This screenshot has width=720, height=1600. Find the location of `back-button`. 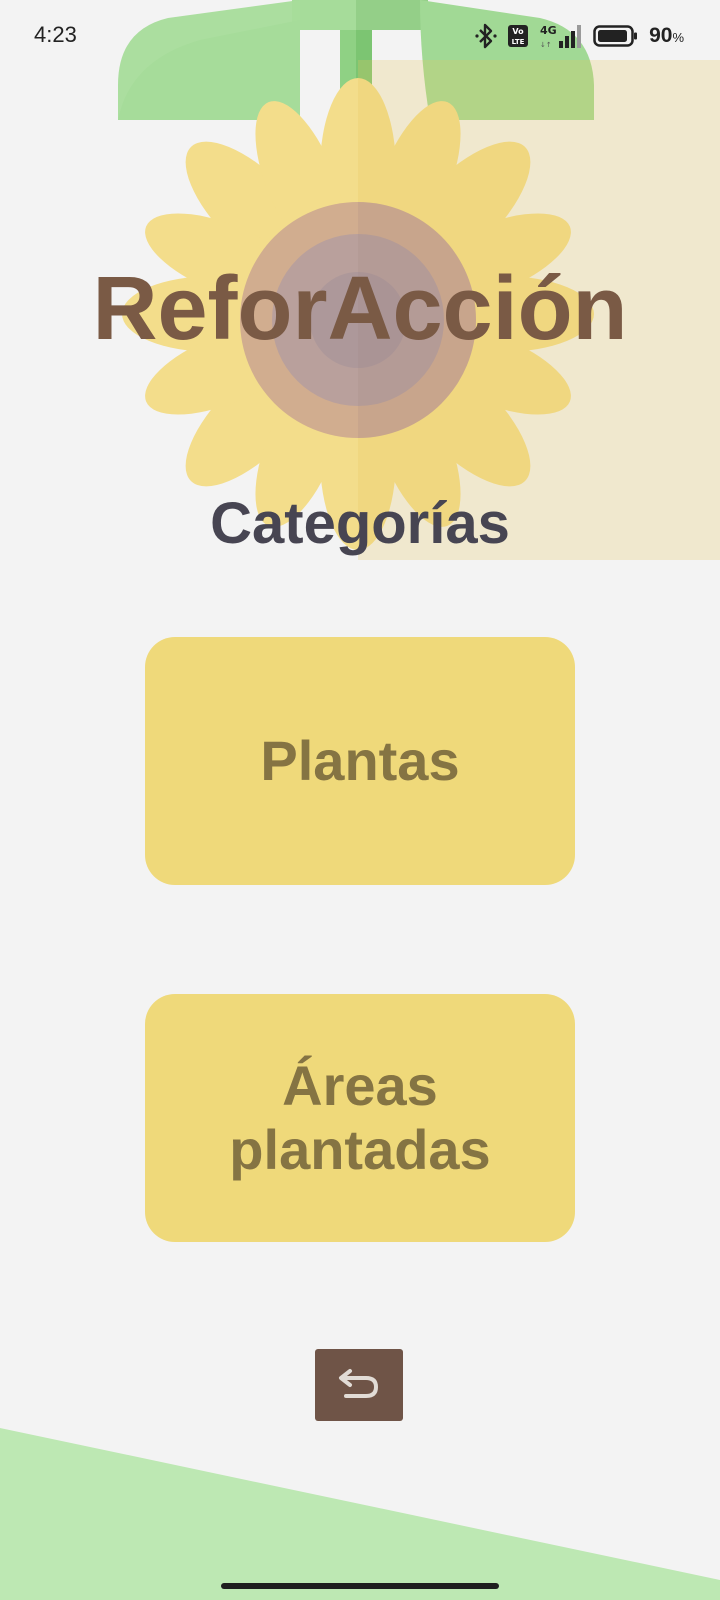

back-button is located at coordinates (359, 1385).